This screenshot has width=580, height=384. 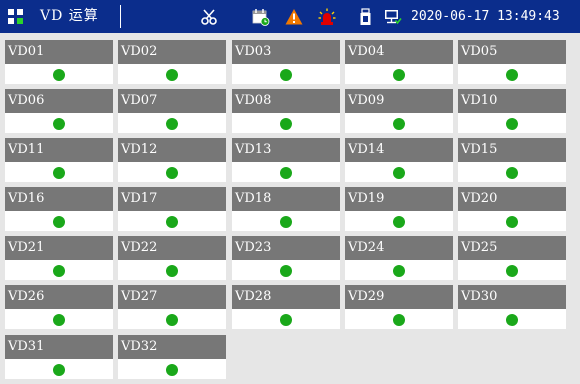 I want to click on vd-tile: VD17, so click(x=172, y=209).